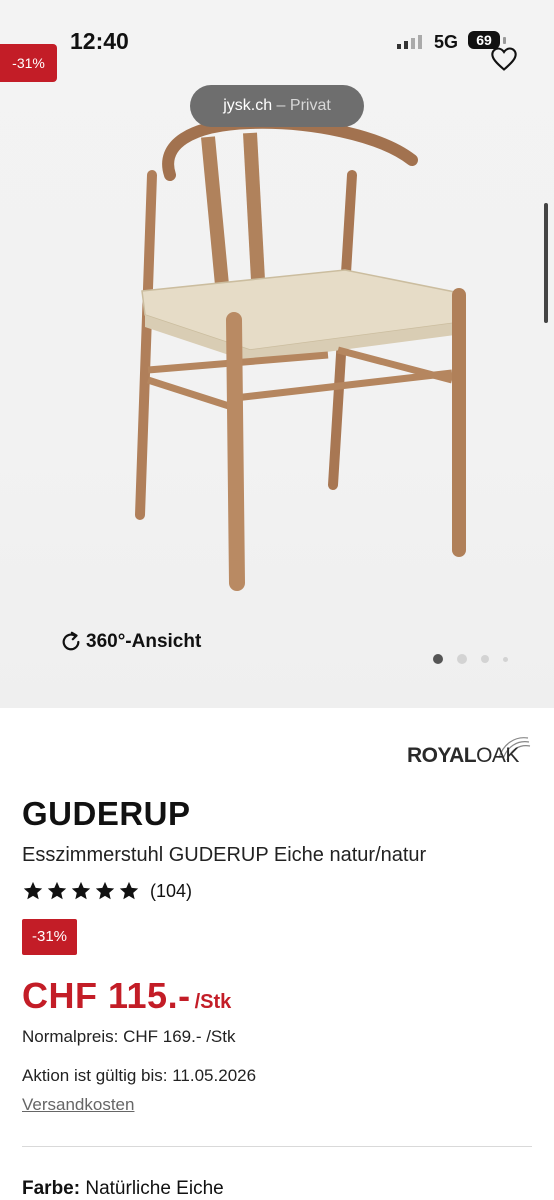 Image resolution: width=554 pixels, height=1200 pixels. I want to click on view-360-button: 360°-Ansicht, so click(130, 642).